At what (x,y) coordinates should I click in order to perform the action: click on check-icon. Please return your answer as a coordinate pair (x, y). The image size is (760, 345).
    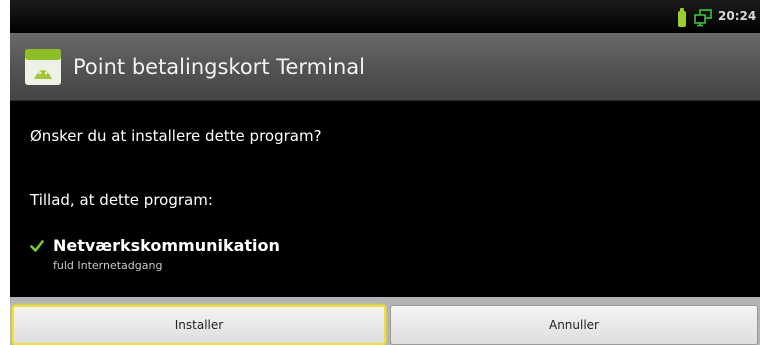
    Looking at the image, I should click on (37, 246).